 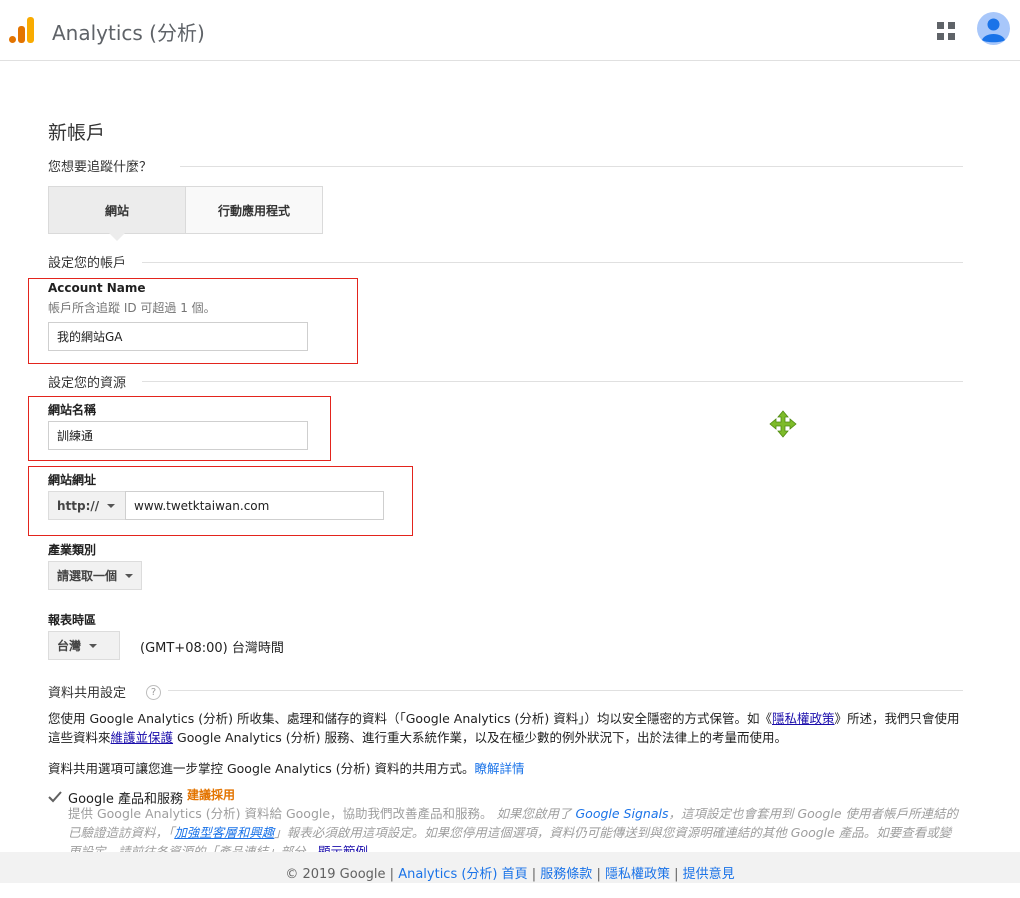 What do you see at coordinates (117, 237) in the screenshot?
I see `tab-pointer` at bounding box center [117, 237].